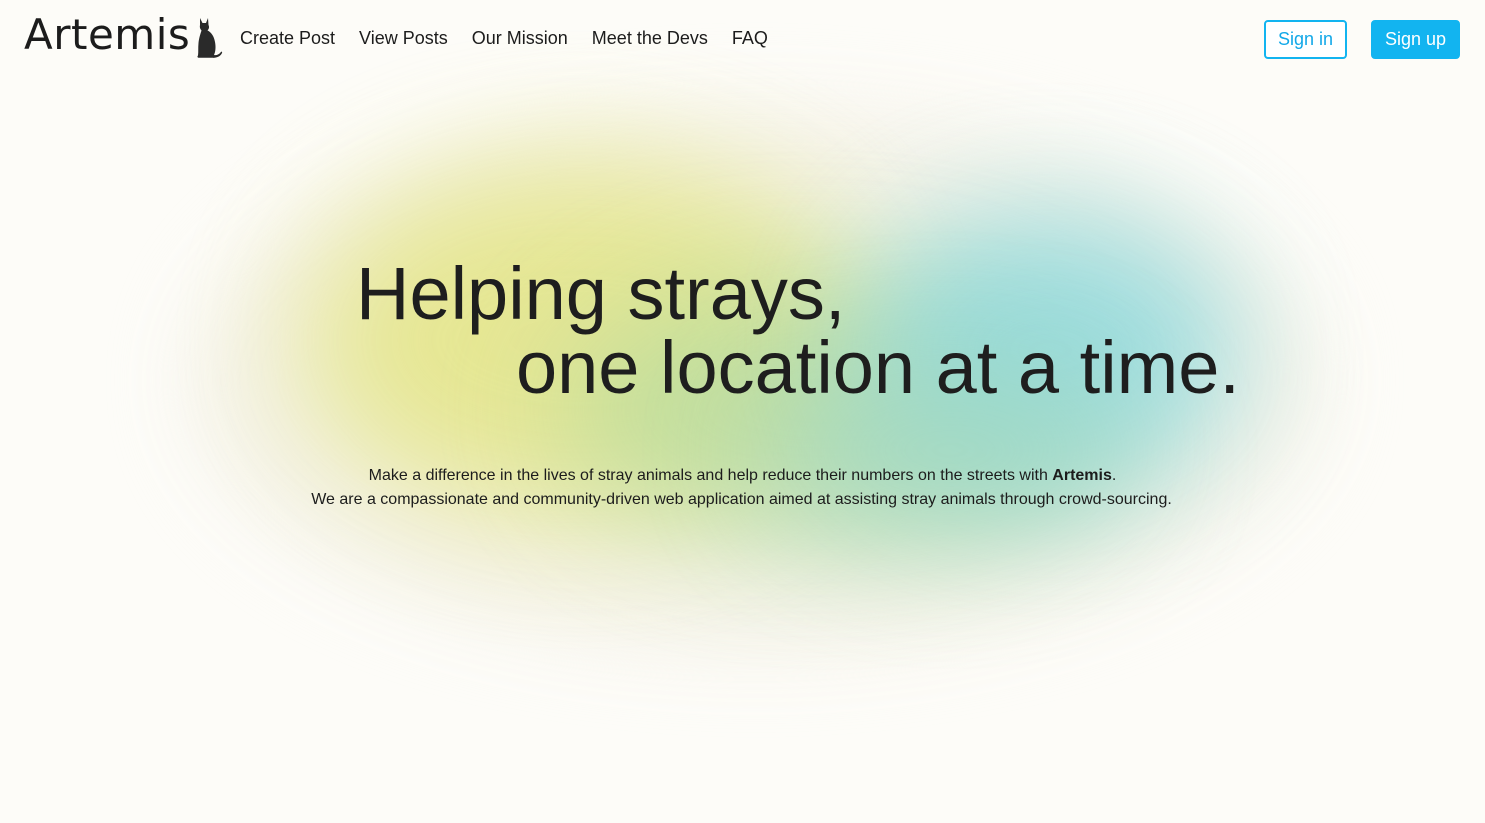 Image resolution: width=1485 pixels, height=823 pixels. I want to click on hero-headline-line-1: Helping strays,, so click(601, 293).